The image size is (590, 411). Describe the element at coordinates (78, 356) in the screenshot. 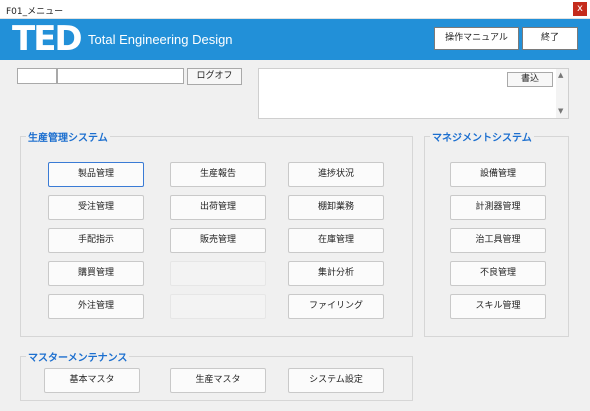

I see `master-maintenance-title: マスターメンテナンス` at that location.